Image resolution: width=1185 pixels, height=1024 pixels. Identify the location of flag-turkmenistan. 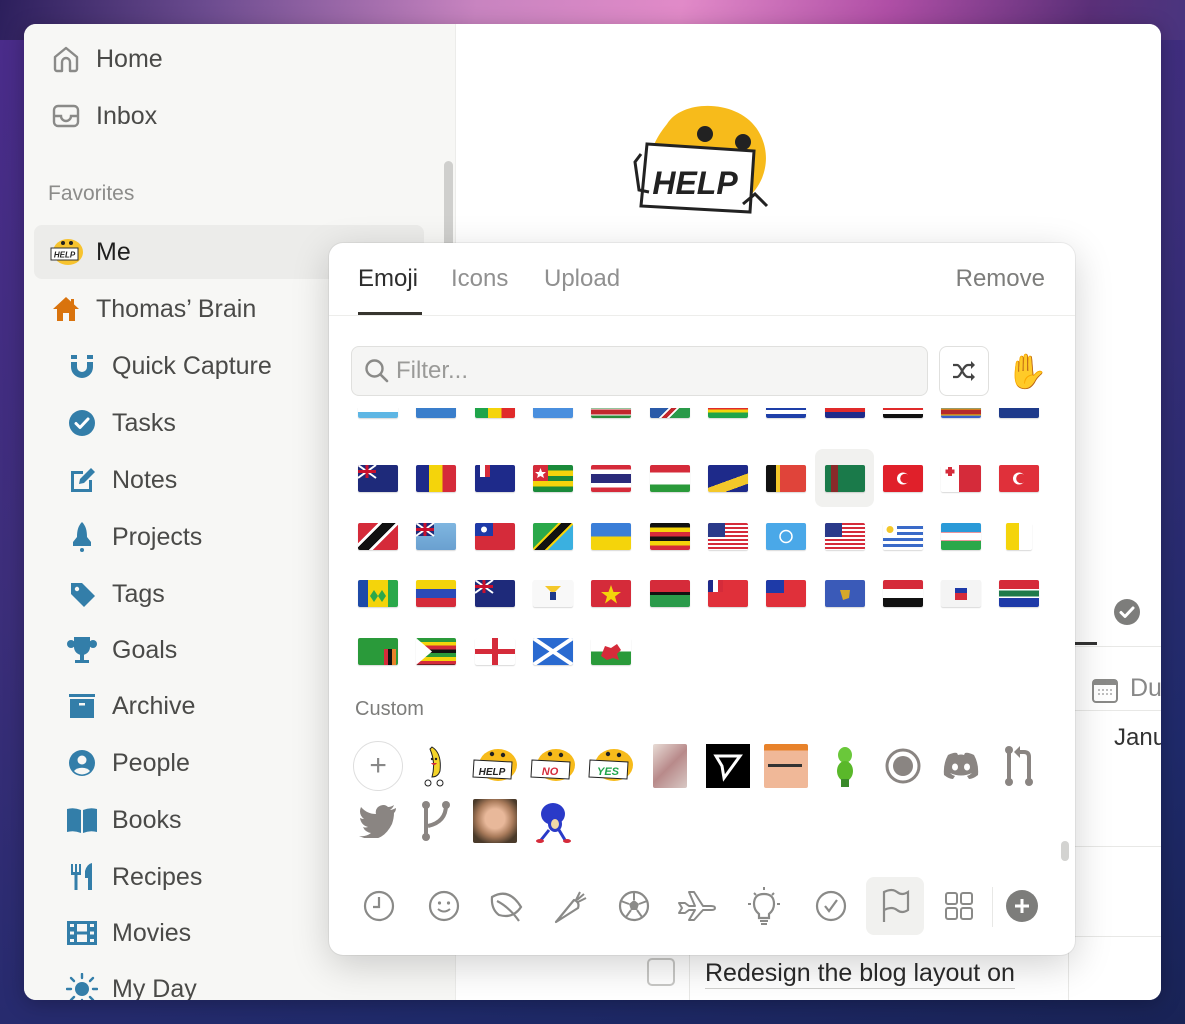
(844, 478).